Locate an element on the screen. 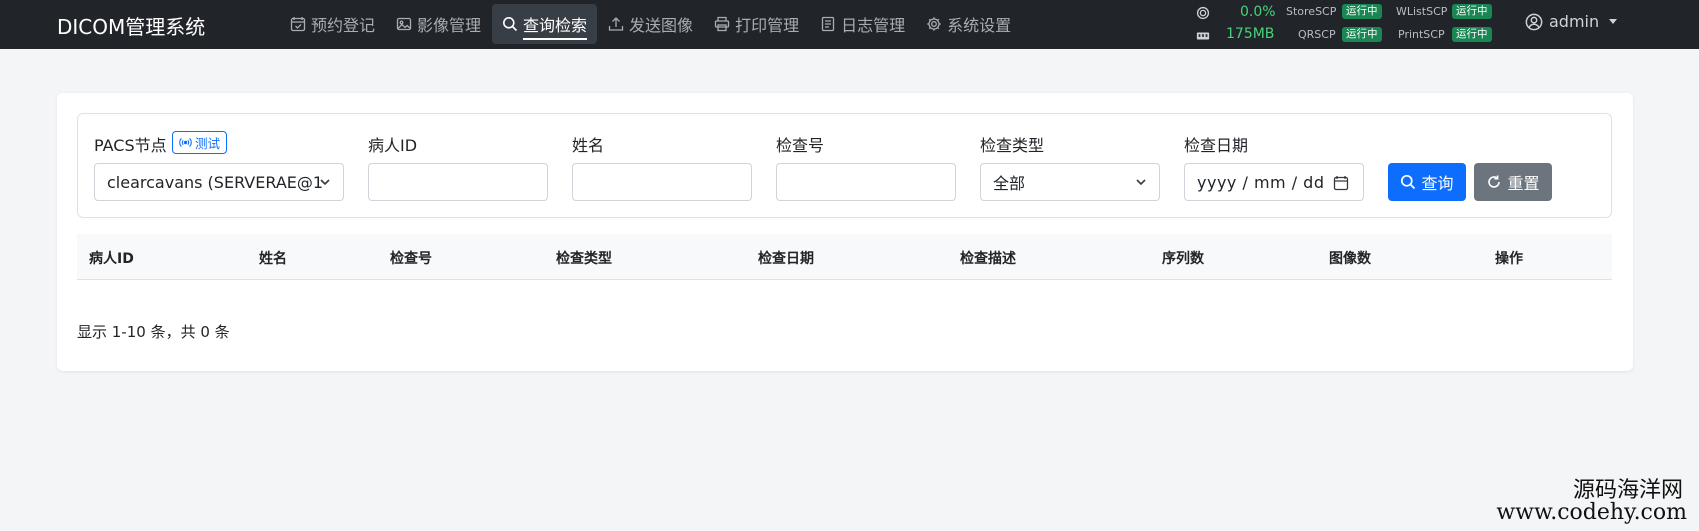 The image size is (1699, 531). column-header: 检查日期 is located at coordinates (786, 258).